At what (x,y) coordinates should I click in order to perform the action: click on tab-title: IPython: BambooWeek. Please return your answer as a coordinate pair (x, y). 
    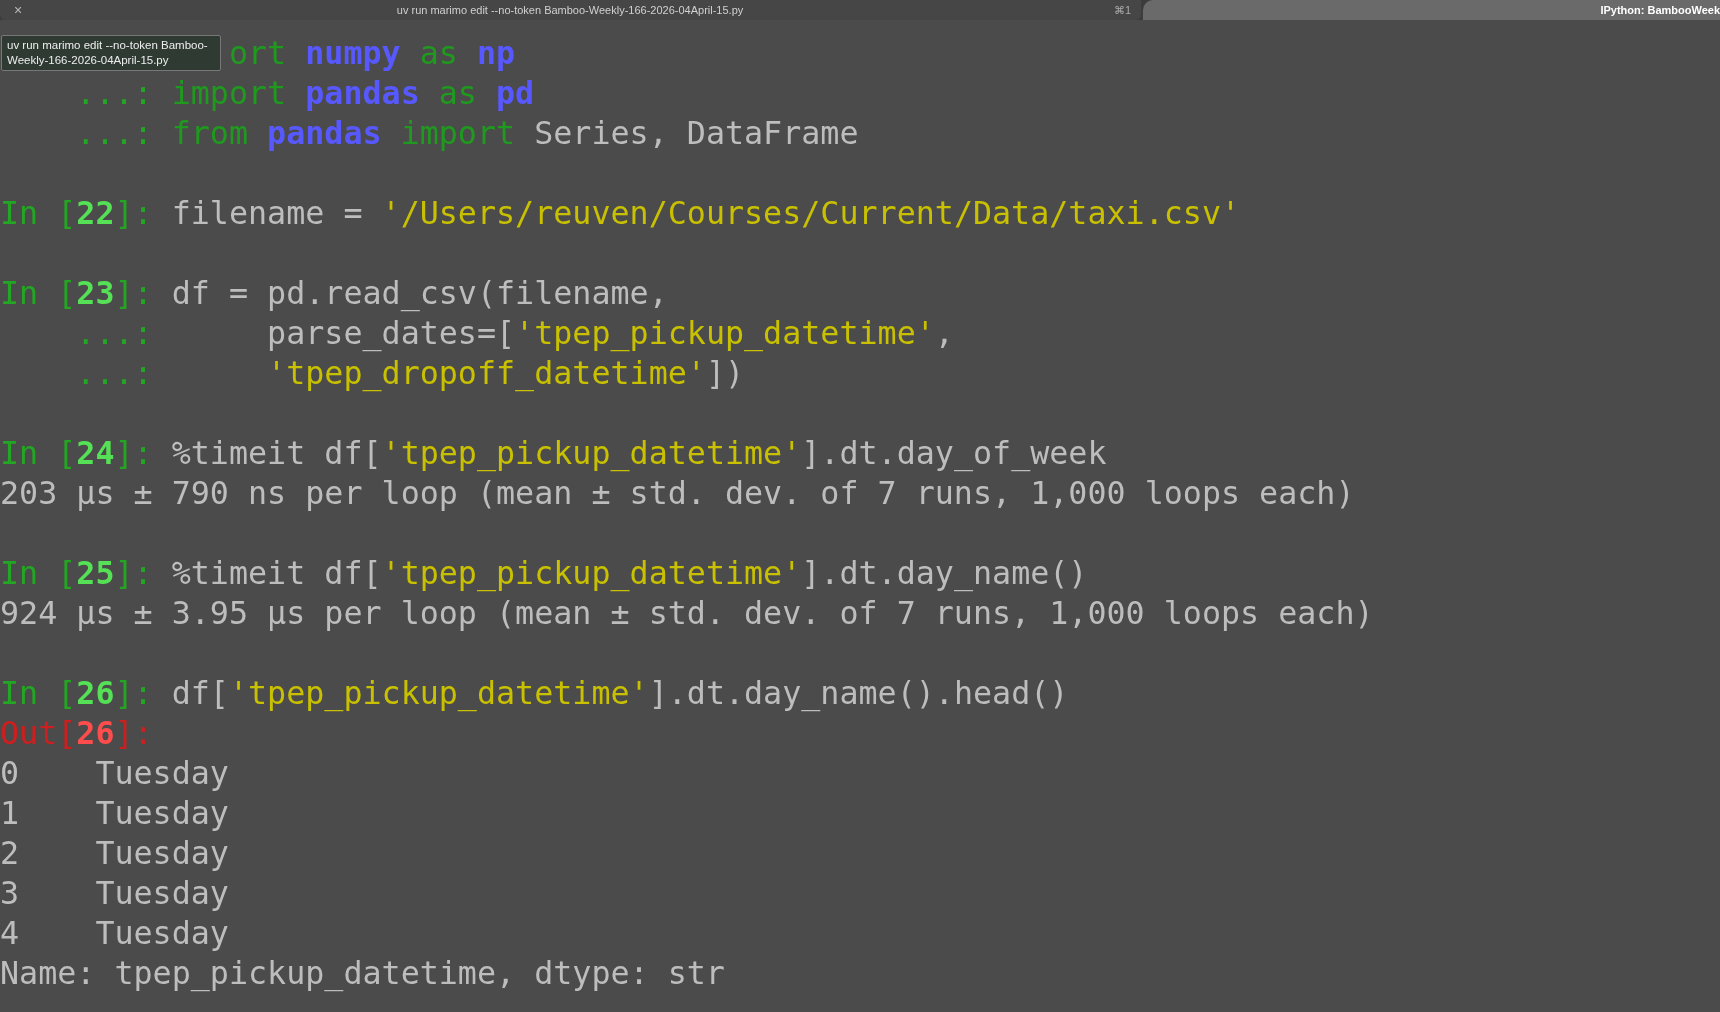
    Looking at the image, I should click on (1660, 10).